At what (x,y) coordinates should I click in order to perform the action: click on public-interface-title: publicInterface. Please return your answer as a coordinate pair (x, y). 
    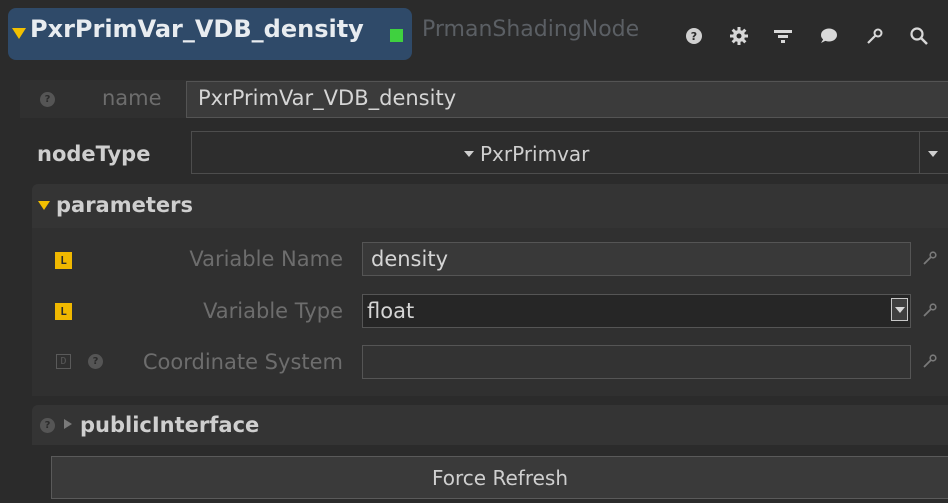
    Looking at the image, I should click on (169, 425).